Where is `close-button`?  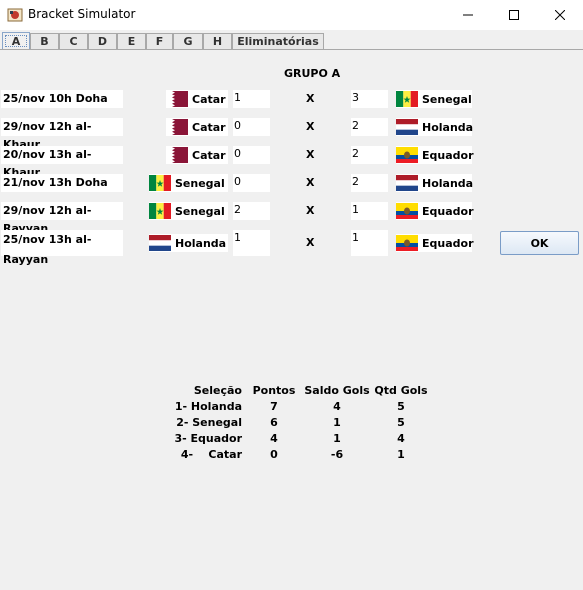
close-button is located at coordinates (560, 15).